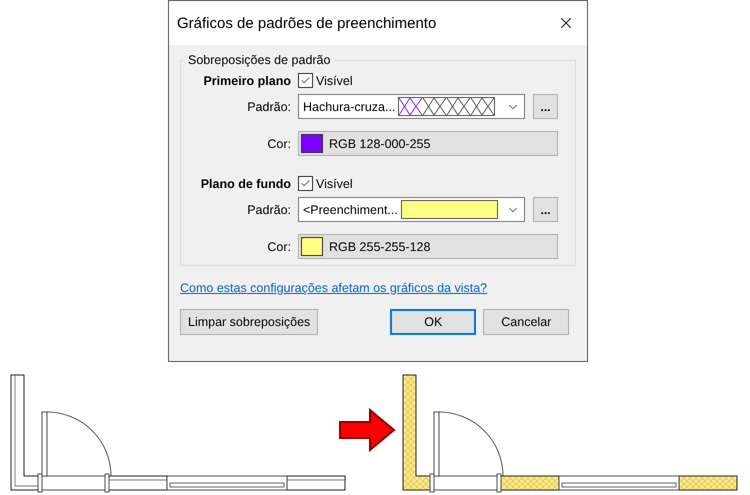  Describe the element at coordinates (428, 246) in the screenshot. I see `color-button: RGB 255-255-128` at that location.